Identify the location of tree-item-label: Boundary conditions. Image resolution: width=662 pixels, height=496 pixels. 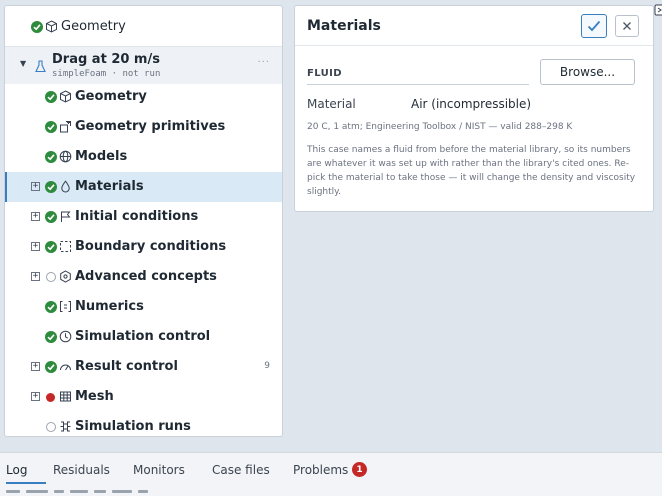
(151, 246).